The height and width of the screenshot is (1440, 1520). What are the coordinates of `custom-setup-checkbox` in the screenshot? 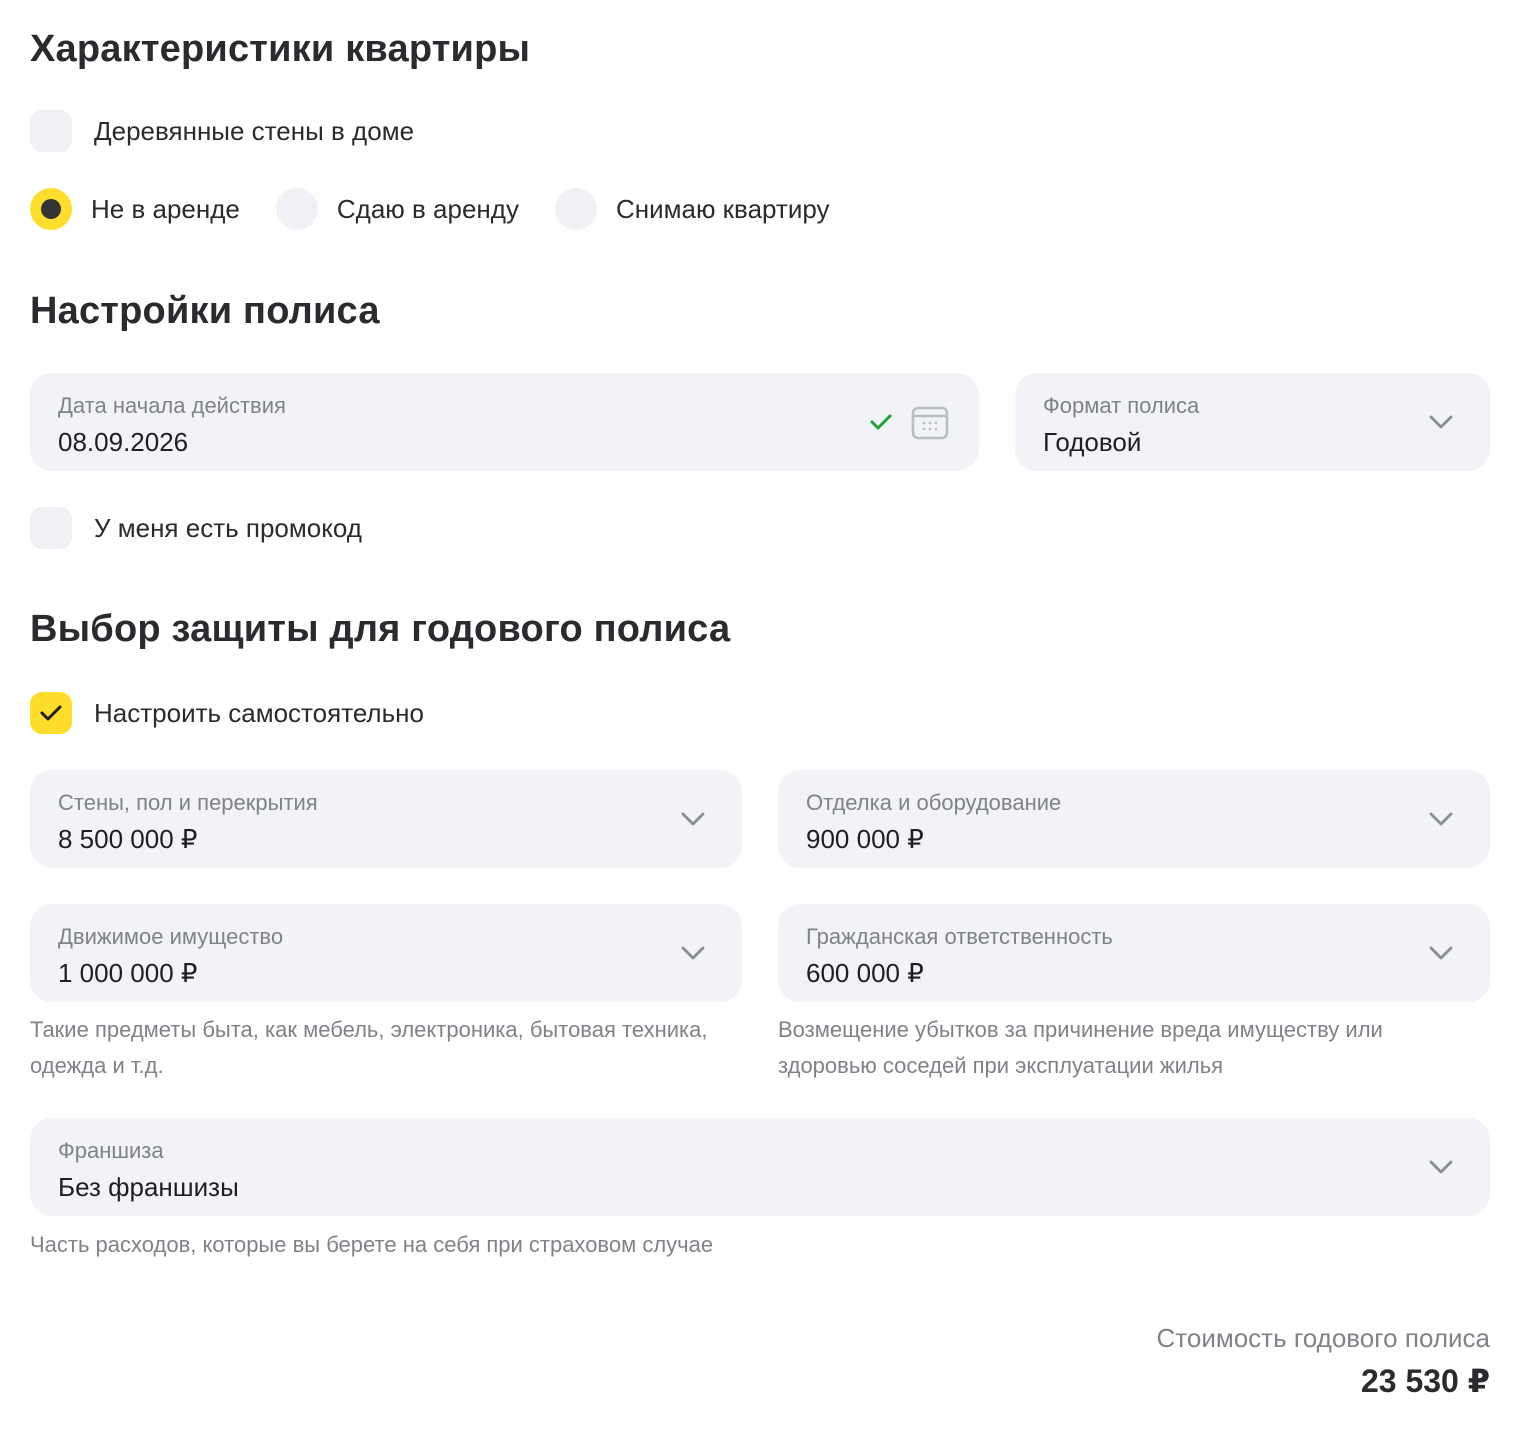 It's located at (51, 713).